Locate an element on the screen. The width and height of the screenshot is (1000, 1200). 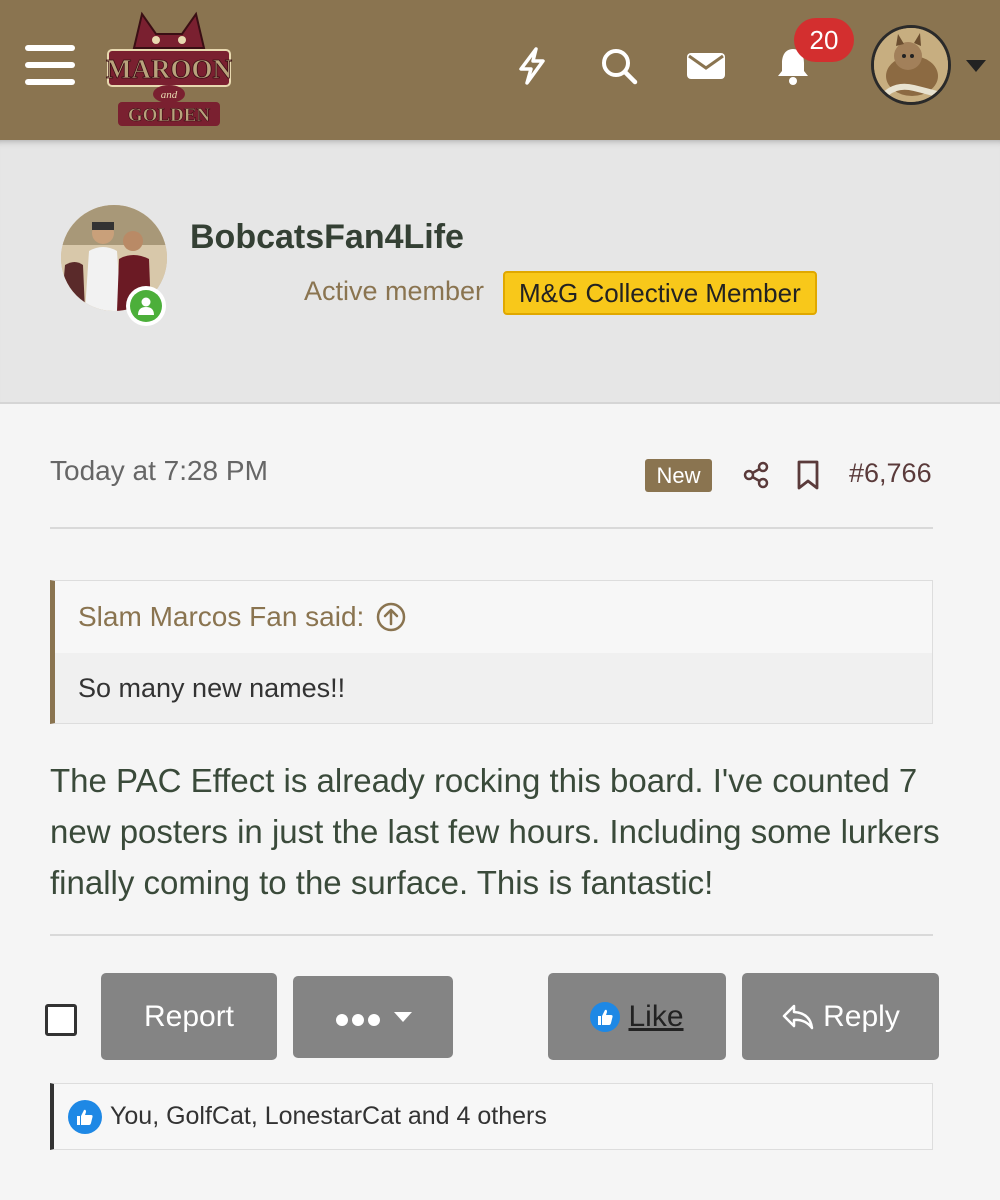
top-navigation-bar: MAROON and GOLDEN 20 is located at coordinates (500, 70).